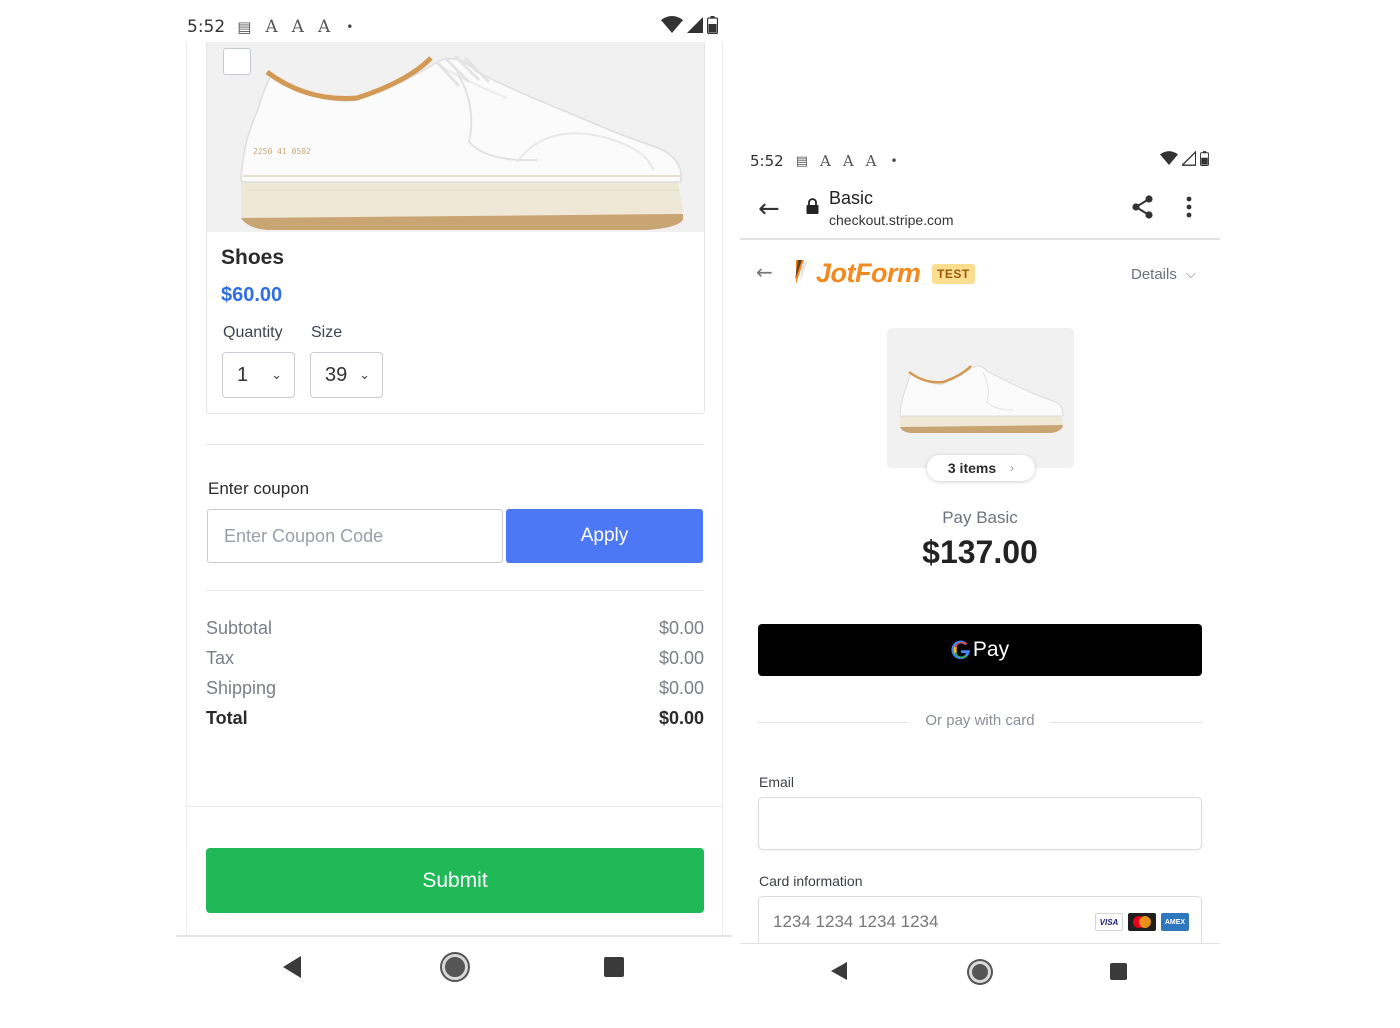 This screenshot has width=1400, height=1028. Describe the element at coordinates (1109, 922) in the screenshot. I see `visa-icon: VISA` at that location.